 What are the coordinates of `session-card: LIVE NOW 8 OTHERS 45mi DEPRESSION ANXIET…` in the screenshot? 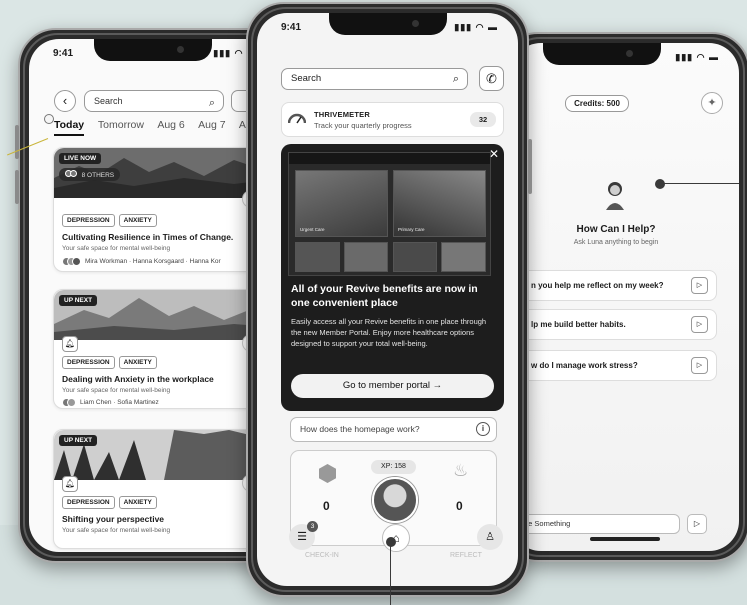 It's located at (165, 209).